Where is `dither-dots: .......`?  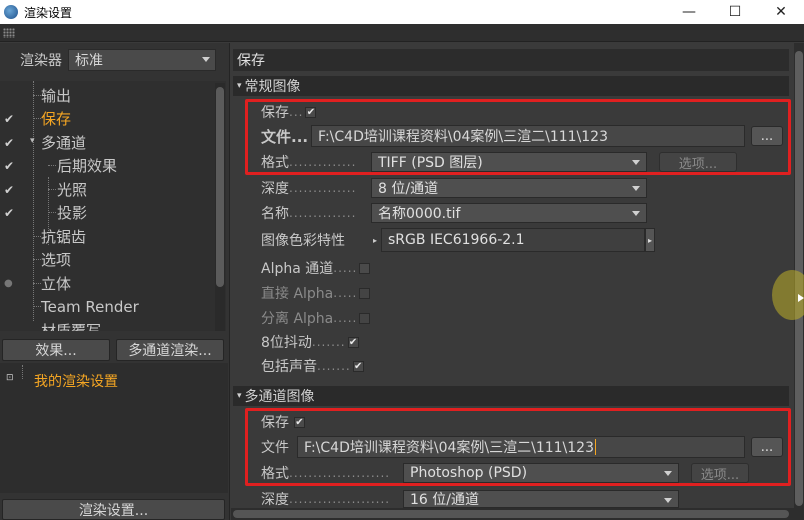
dither-dots: ....... is located at coordinates (328, 342).